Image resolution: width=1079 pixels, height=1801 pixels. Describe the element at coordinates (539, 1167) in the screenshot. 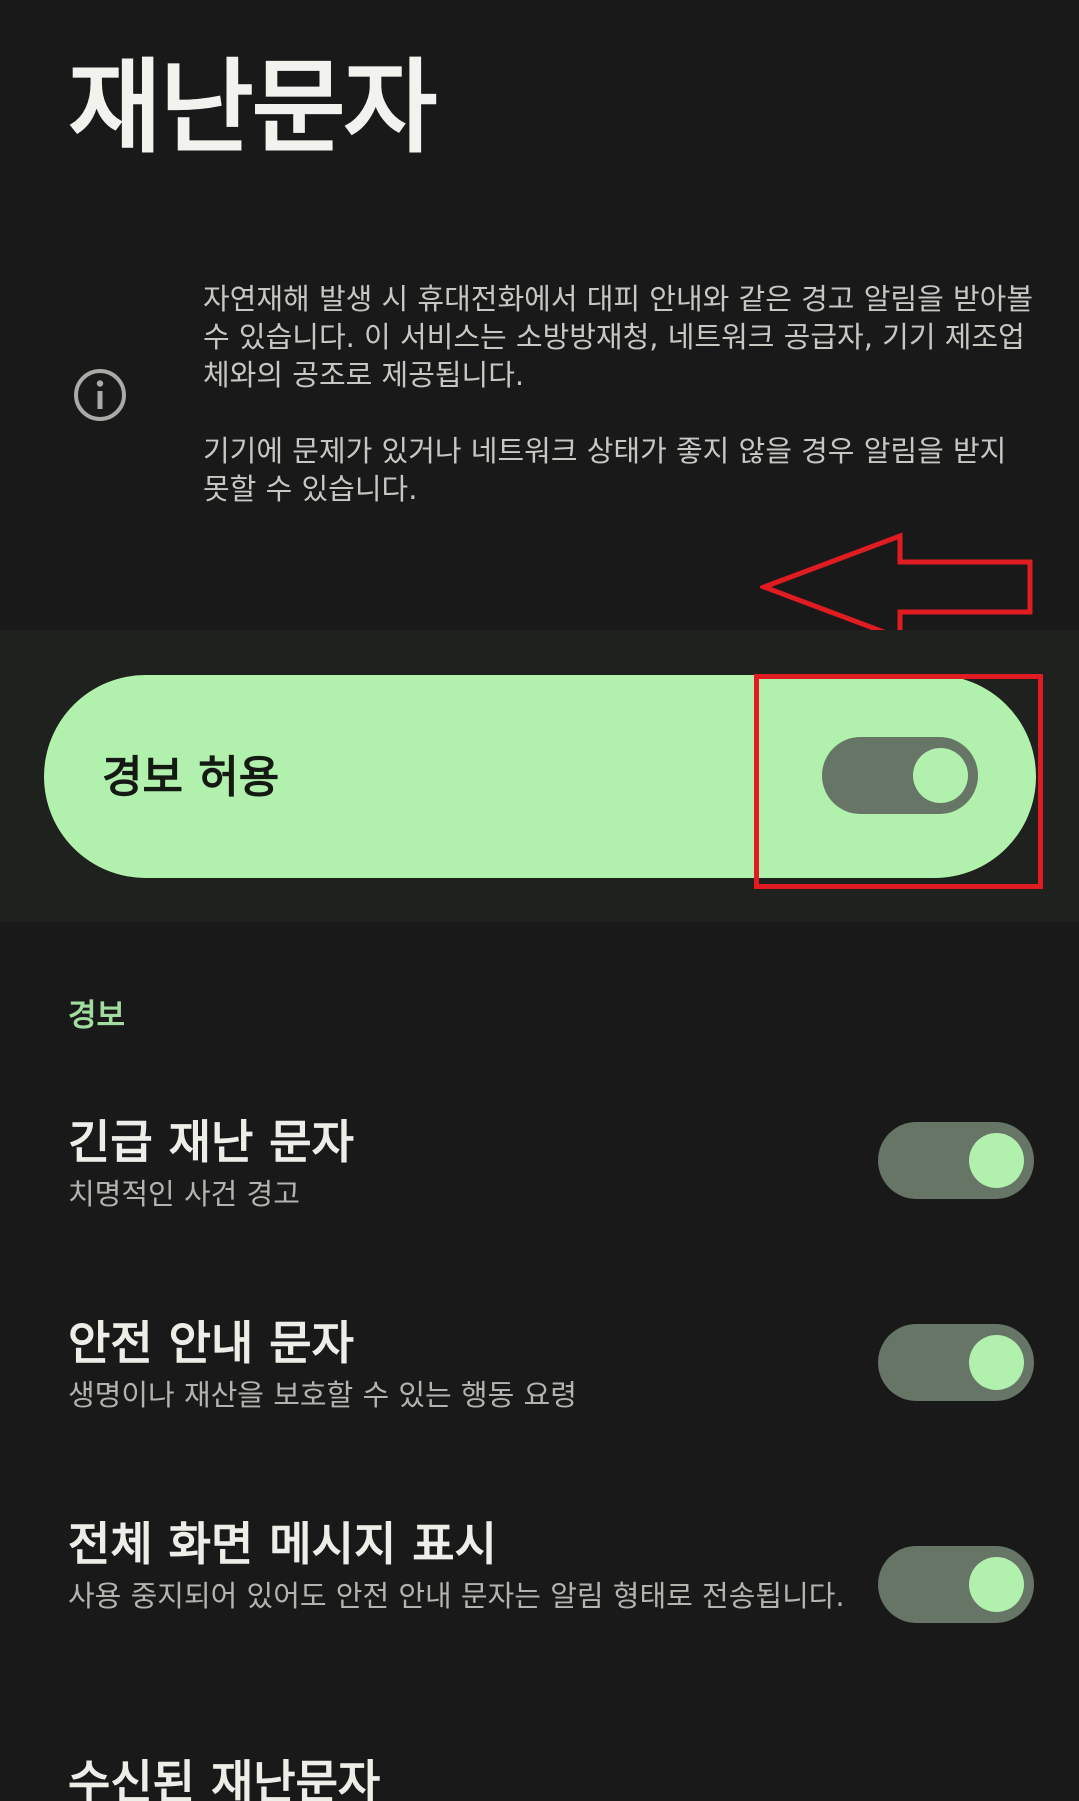

I see `setting-extreme-threats: 긴급 재난 문자 치명적인 사건 경고` at that location.